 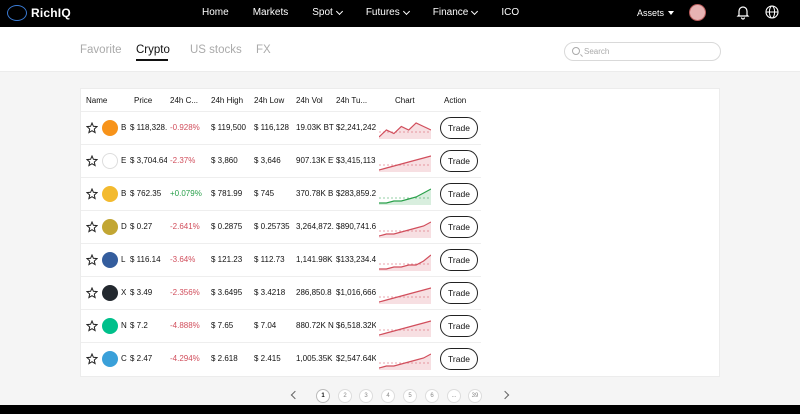 I want to click on next-page-icon, so click(x=505, y=395).